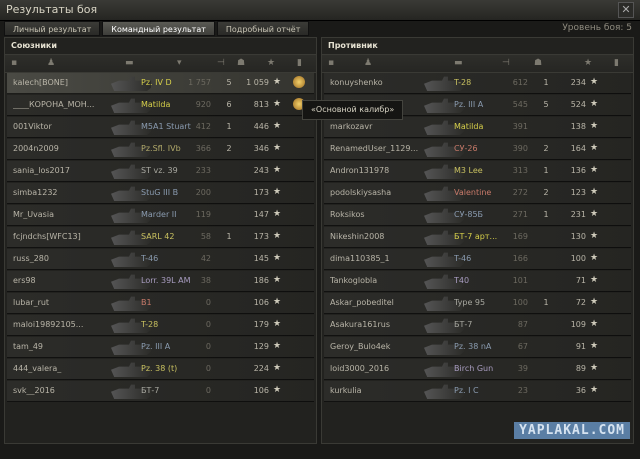  I want to click on player-name: sania_los2017, so click(63, 170).